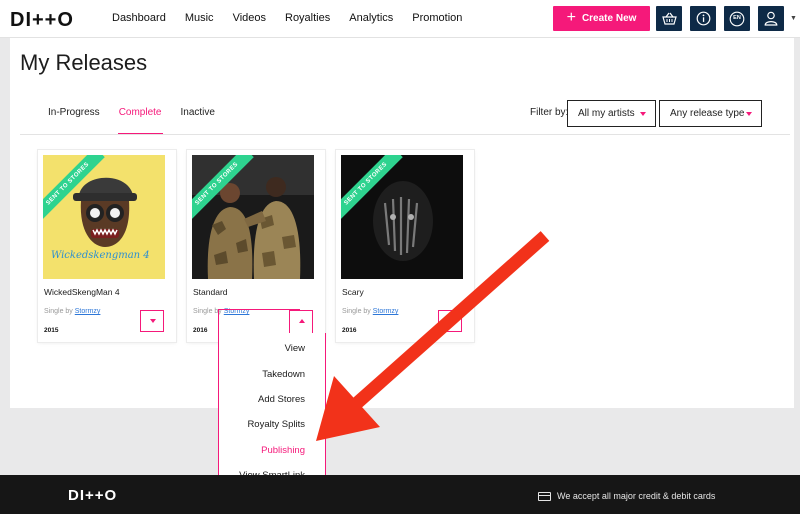  I want to click on nav-royalties: Royalties, so click(307, 18).